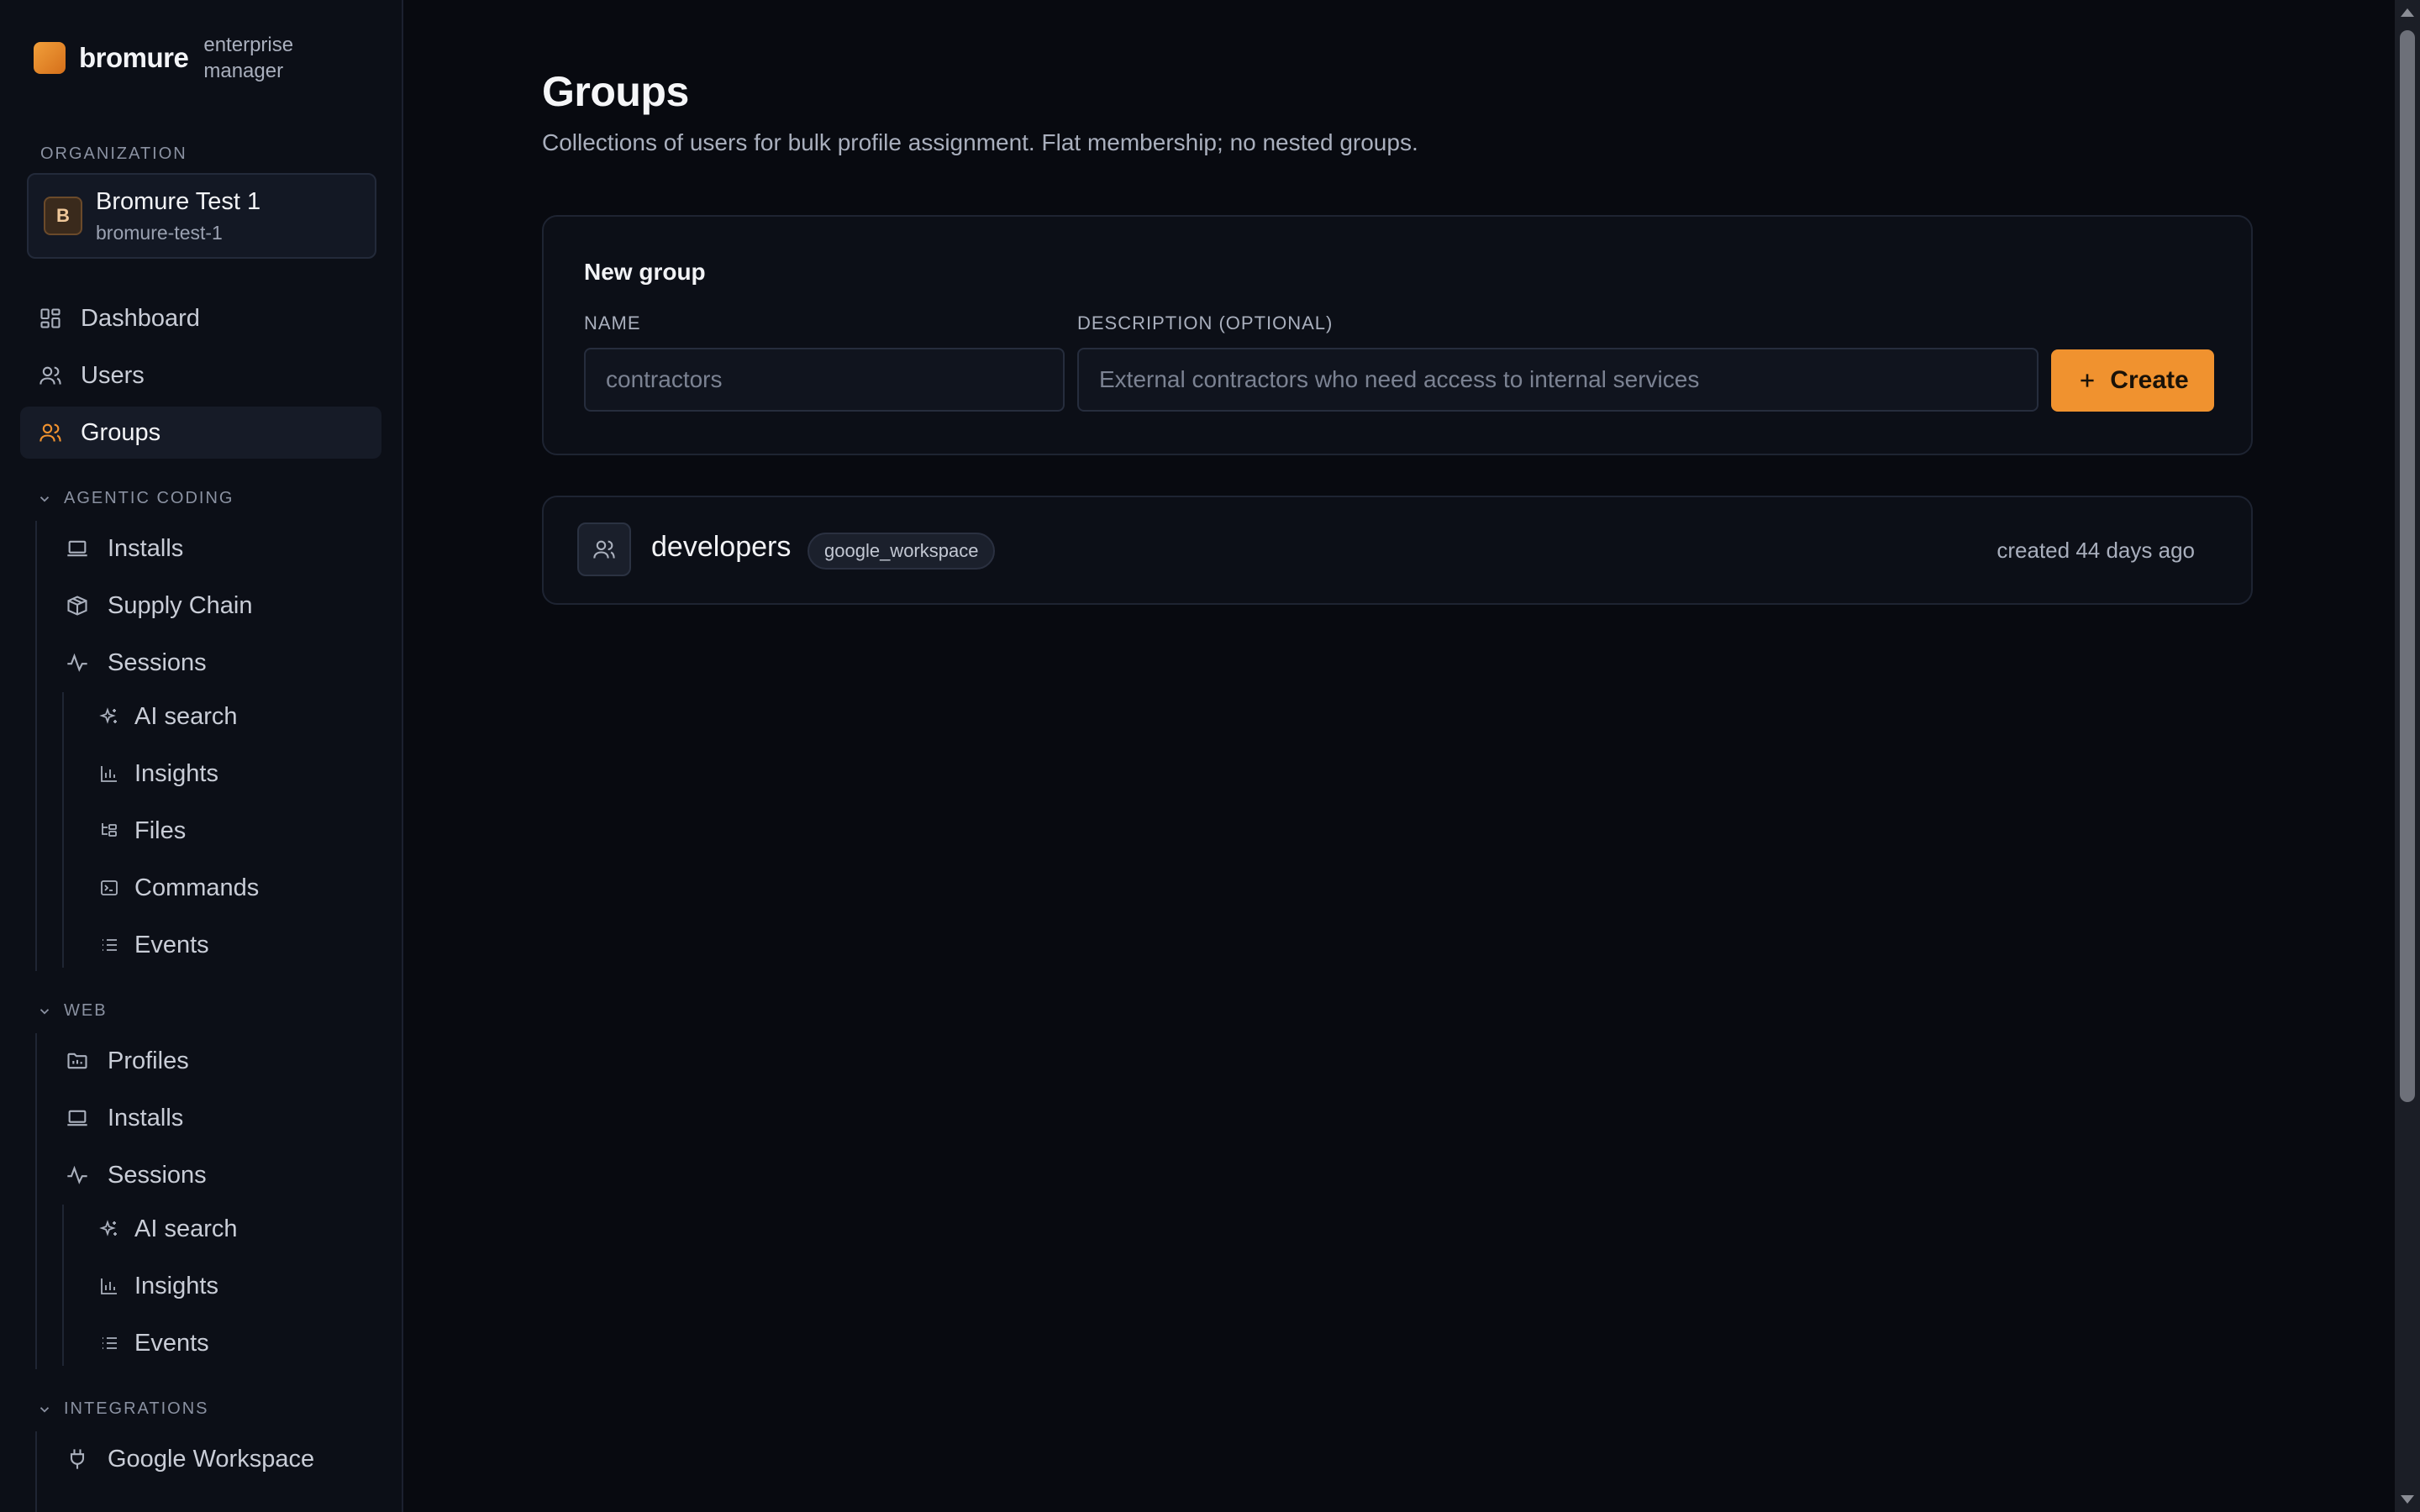 The height and width of the screenshot is (1512, 2420). What do you see at coordinates (2087, 380) in the screenshot?
I see `plus-icon` at bounding box center [2087, 380].